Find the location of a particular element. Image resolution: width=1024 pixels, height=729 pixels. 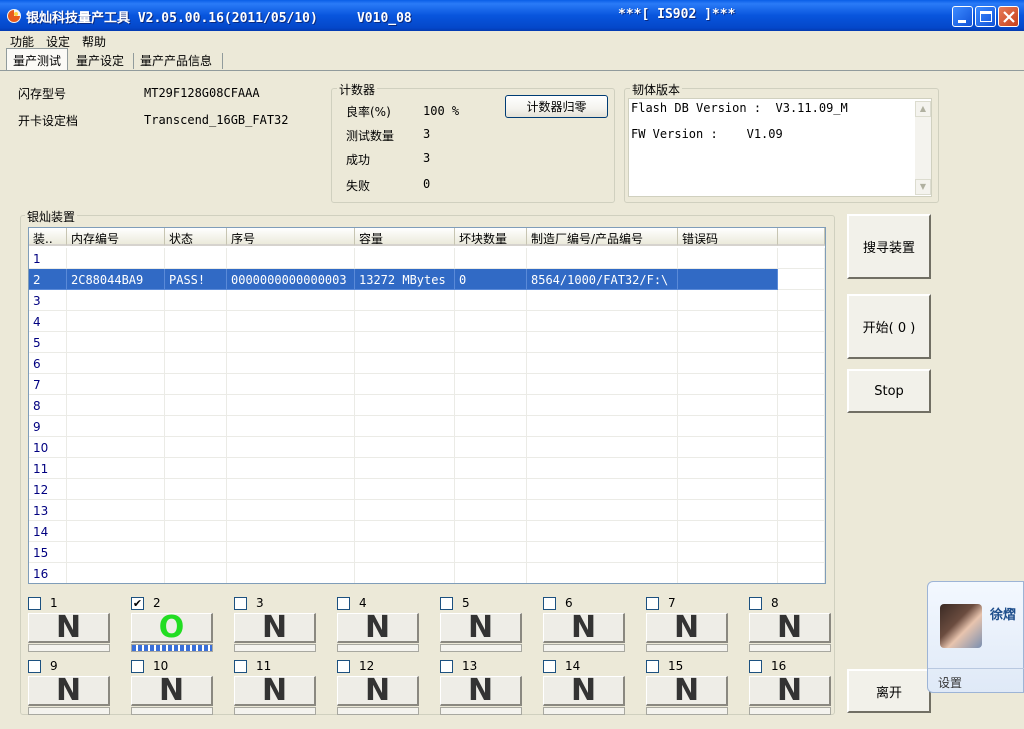

column-header-serial: 序号 is located at coordinates (291, 237).